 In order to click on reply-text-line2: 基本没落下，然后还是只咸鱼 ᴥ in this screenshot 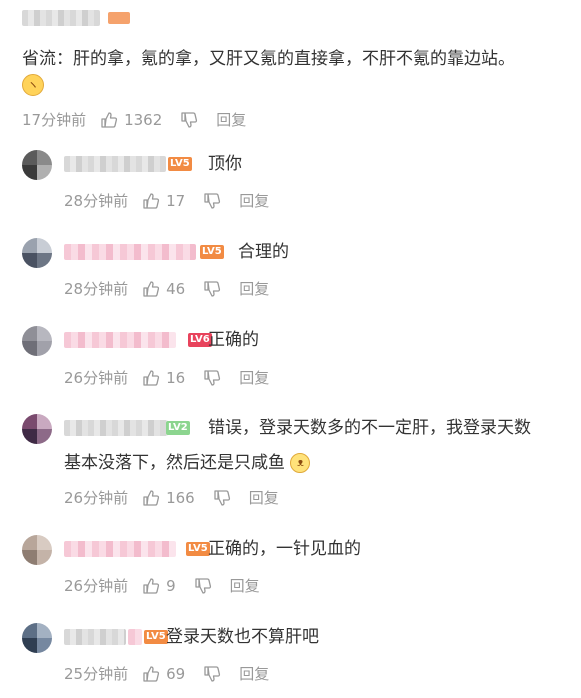, I will do `click(187, 463)`.